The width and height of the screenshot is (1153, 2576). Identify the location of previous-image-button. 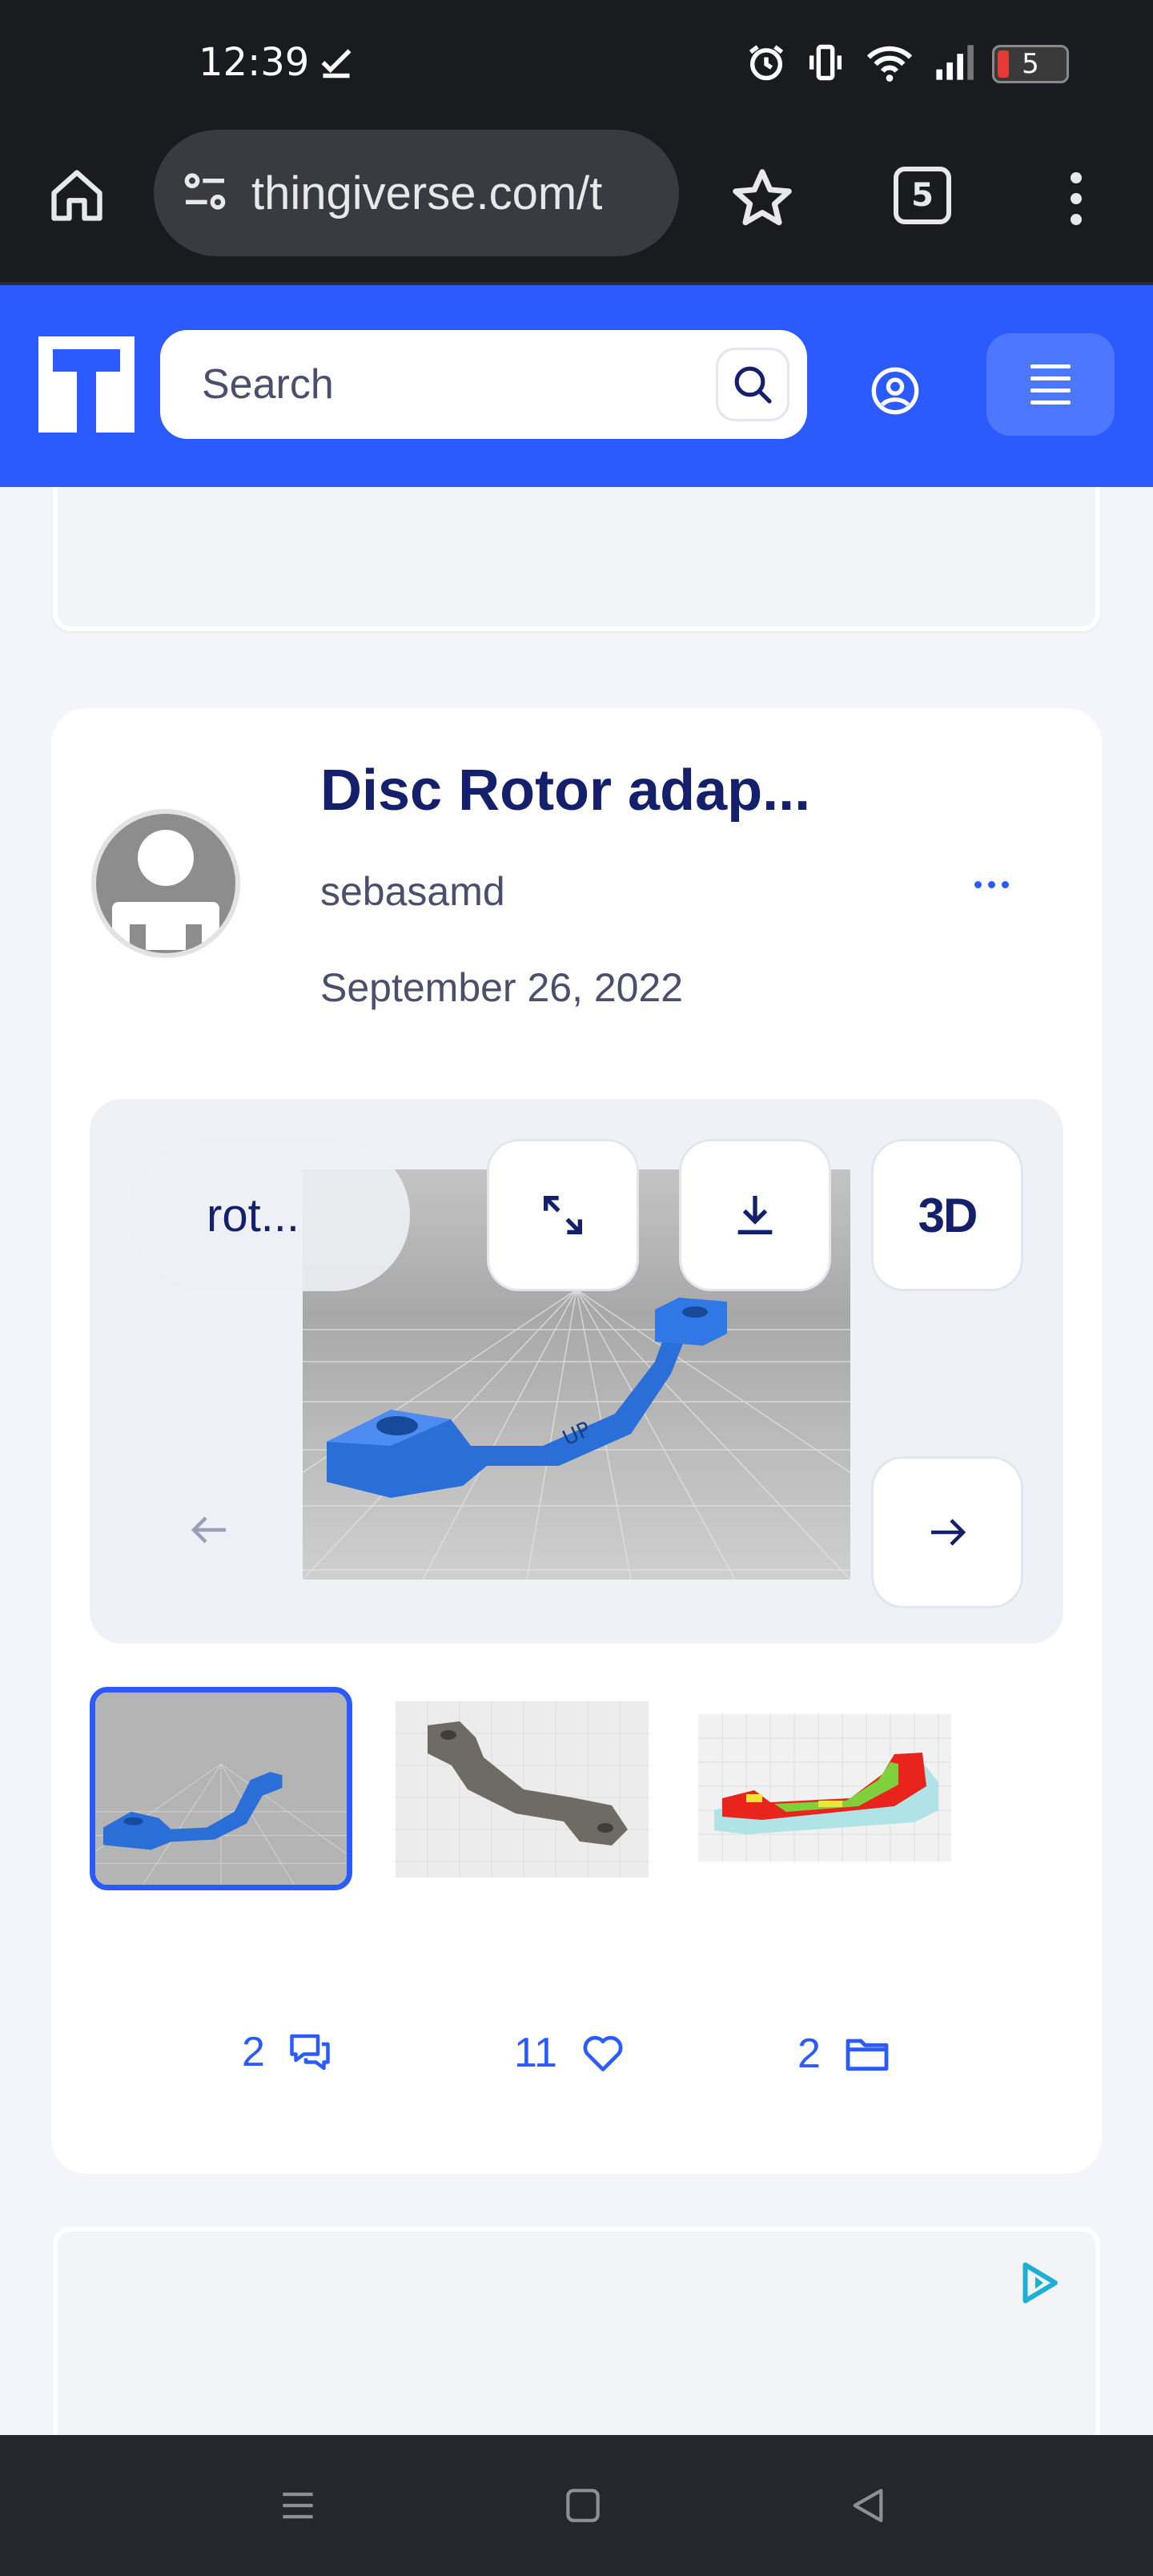
(210, 1530).